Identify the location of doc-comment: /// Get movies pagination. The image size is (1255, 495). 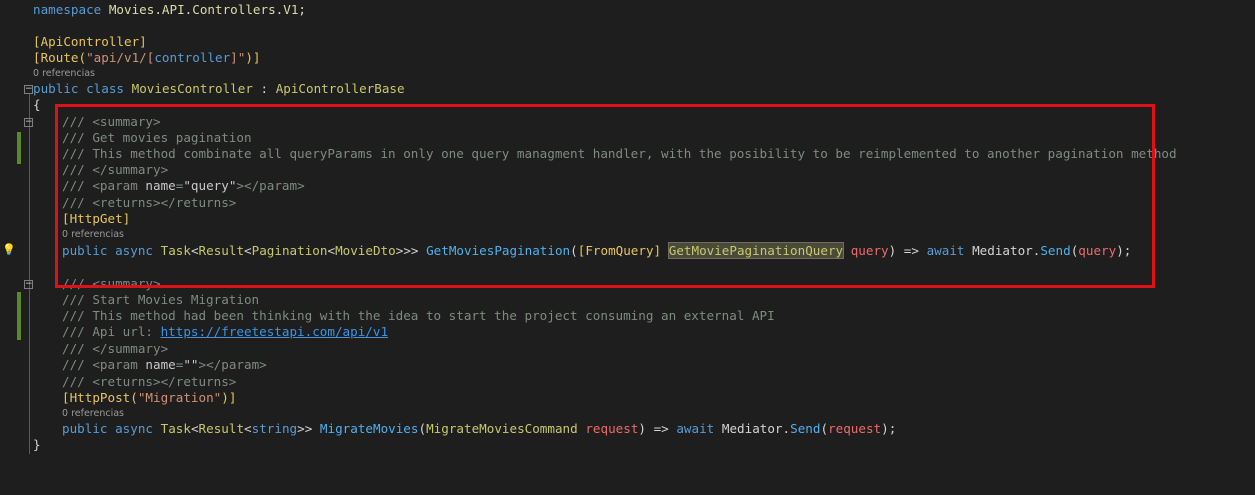
(157, 137).